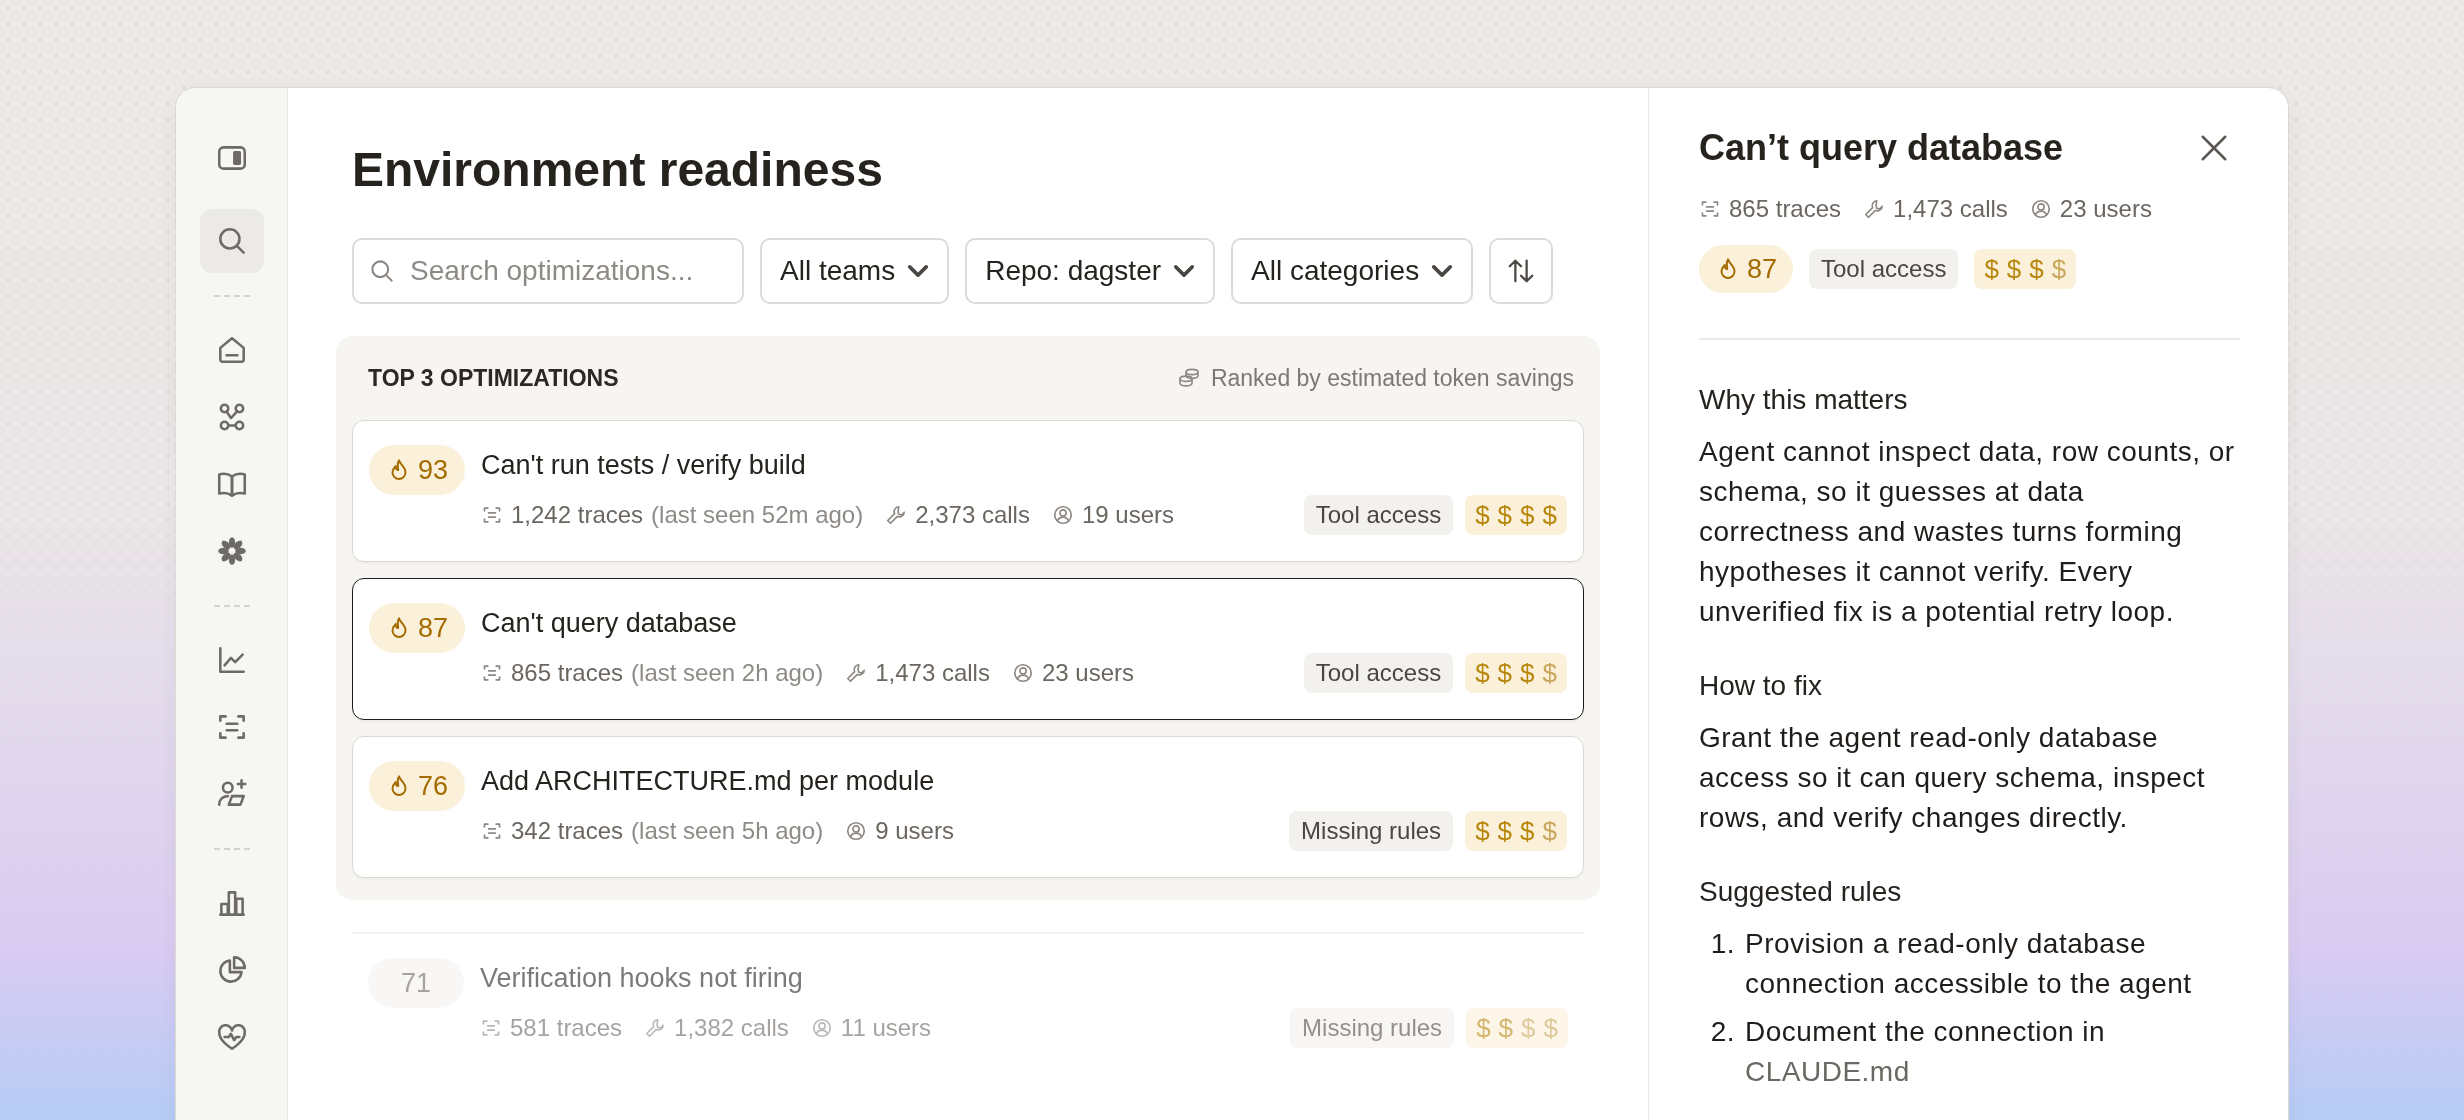  What do you see at coordinates (1969, 964) in the screenshot?
I see `rule-text: Provision a read-only database connection accessible to the agent` at bounding box center [1969, 964].